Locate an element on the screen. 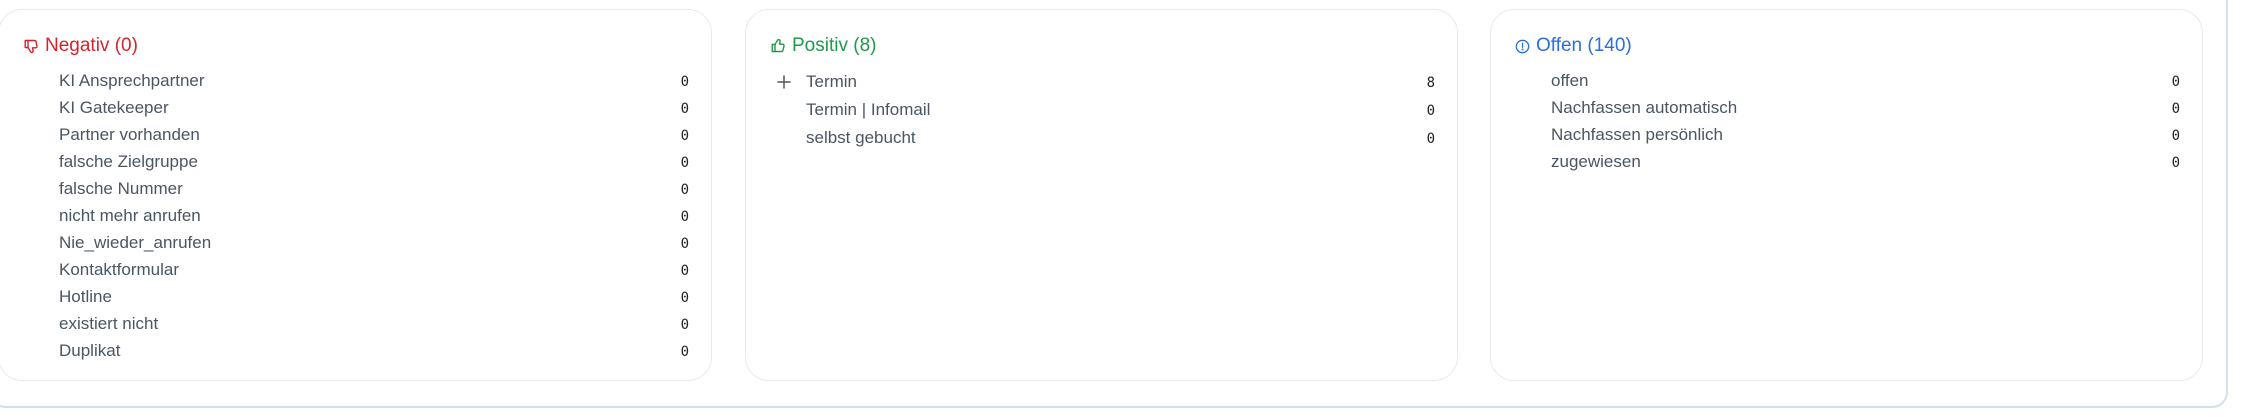 The height and width of the screenshot is (417, 2248). list-item: nicht mehr anrufen 0 is located at coordinates (355, 215).